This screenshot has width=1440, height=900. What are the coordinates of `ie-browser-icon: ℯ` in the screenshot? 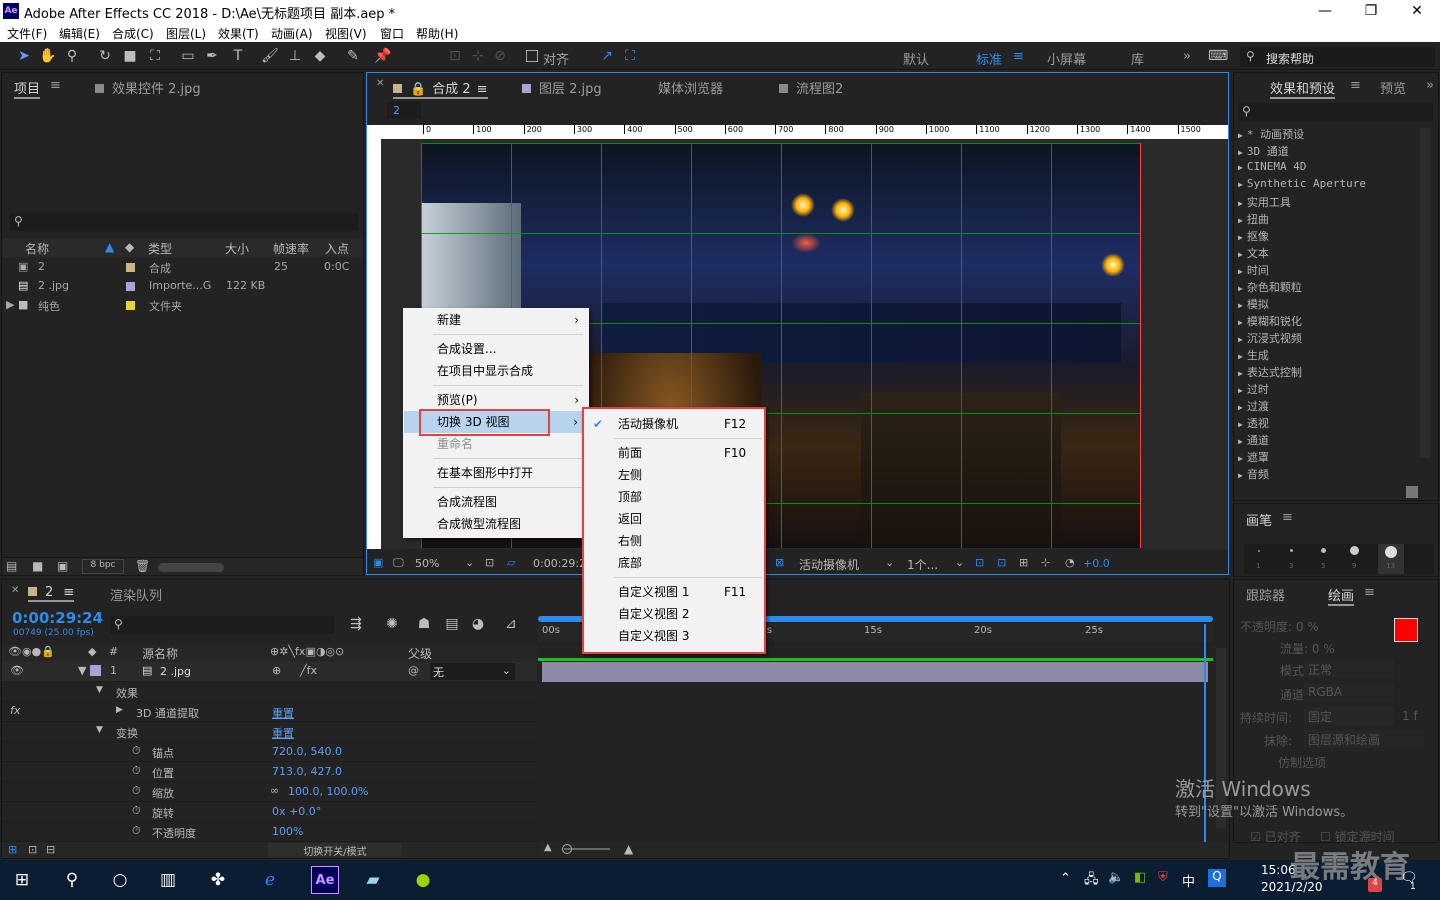 It's located at (270, 880).